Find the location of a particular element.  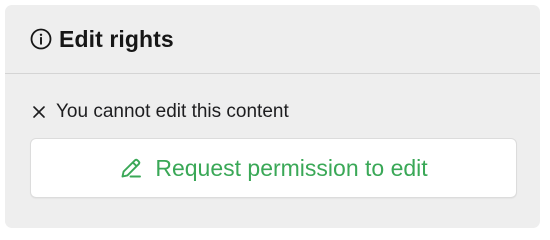

status-row: You cannot edit this content is located at coordinates (273, 112).